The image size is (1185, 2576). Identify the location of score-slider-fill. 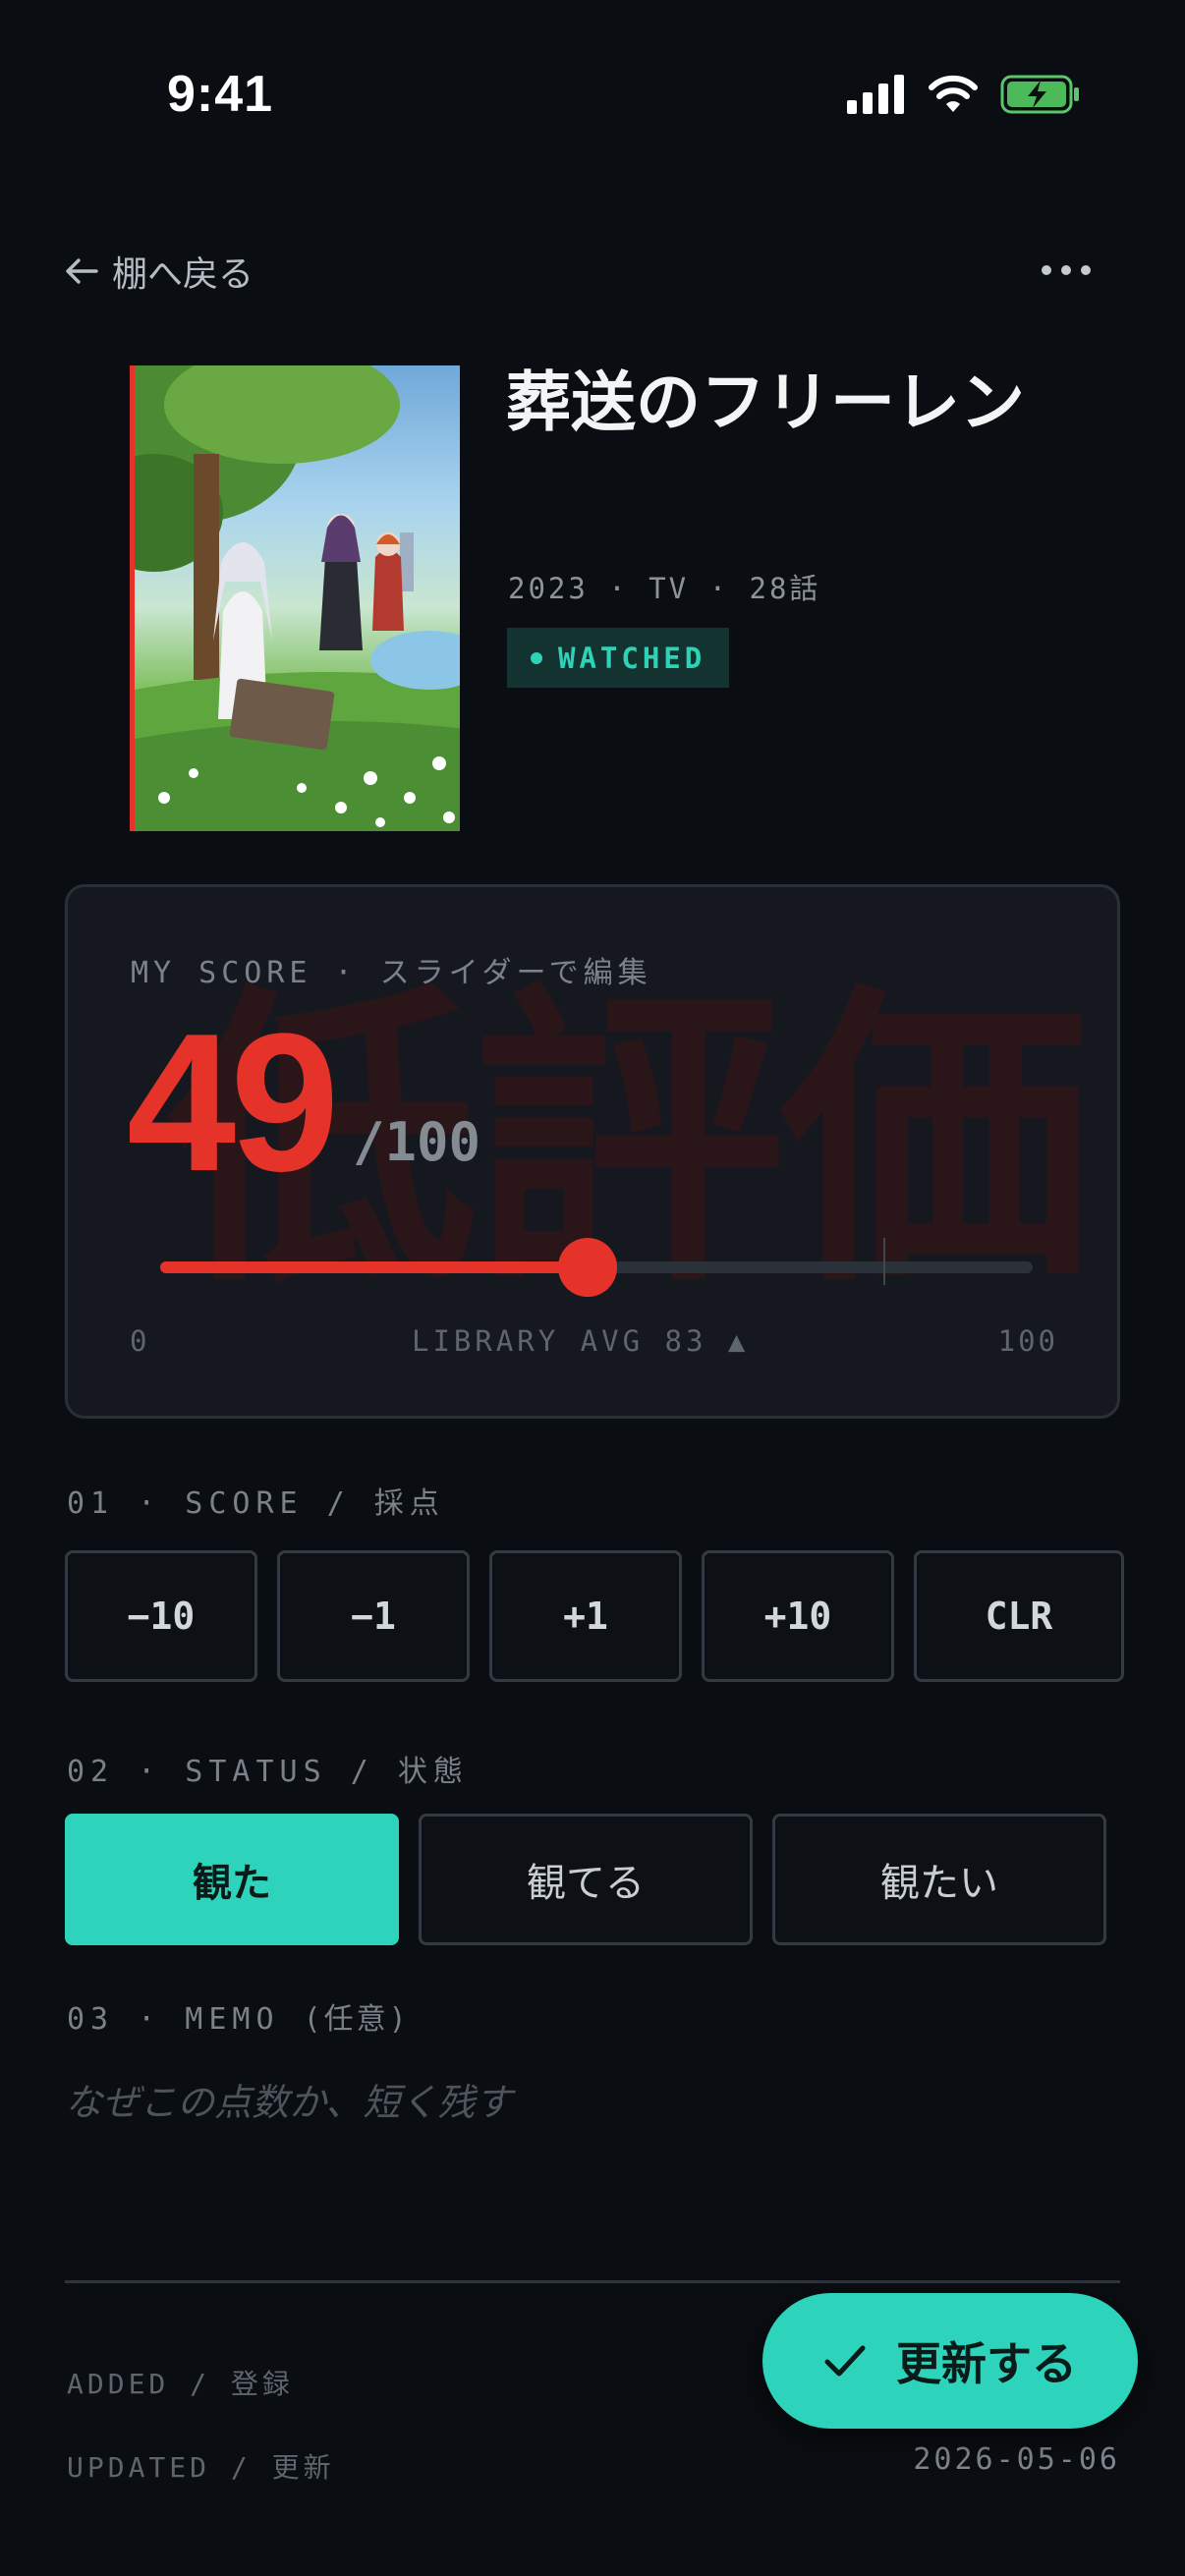
(375, 1267).